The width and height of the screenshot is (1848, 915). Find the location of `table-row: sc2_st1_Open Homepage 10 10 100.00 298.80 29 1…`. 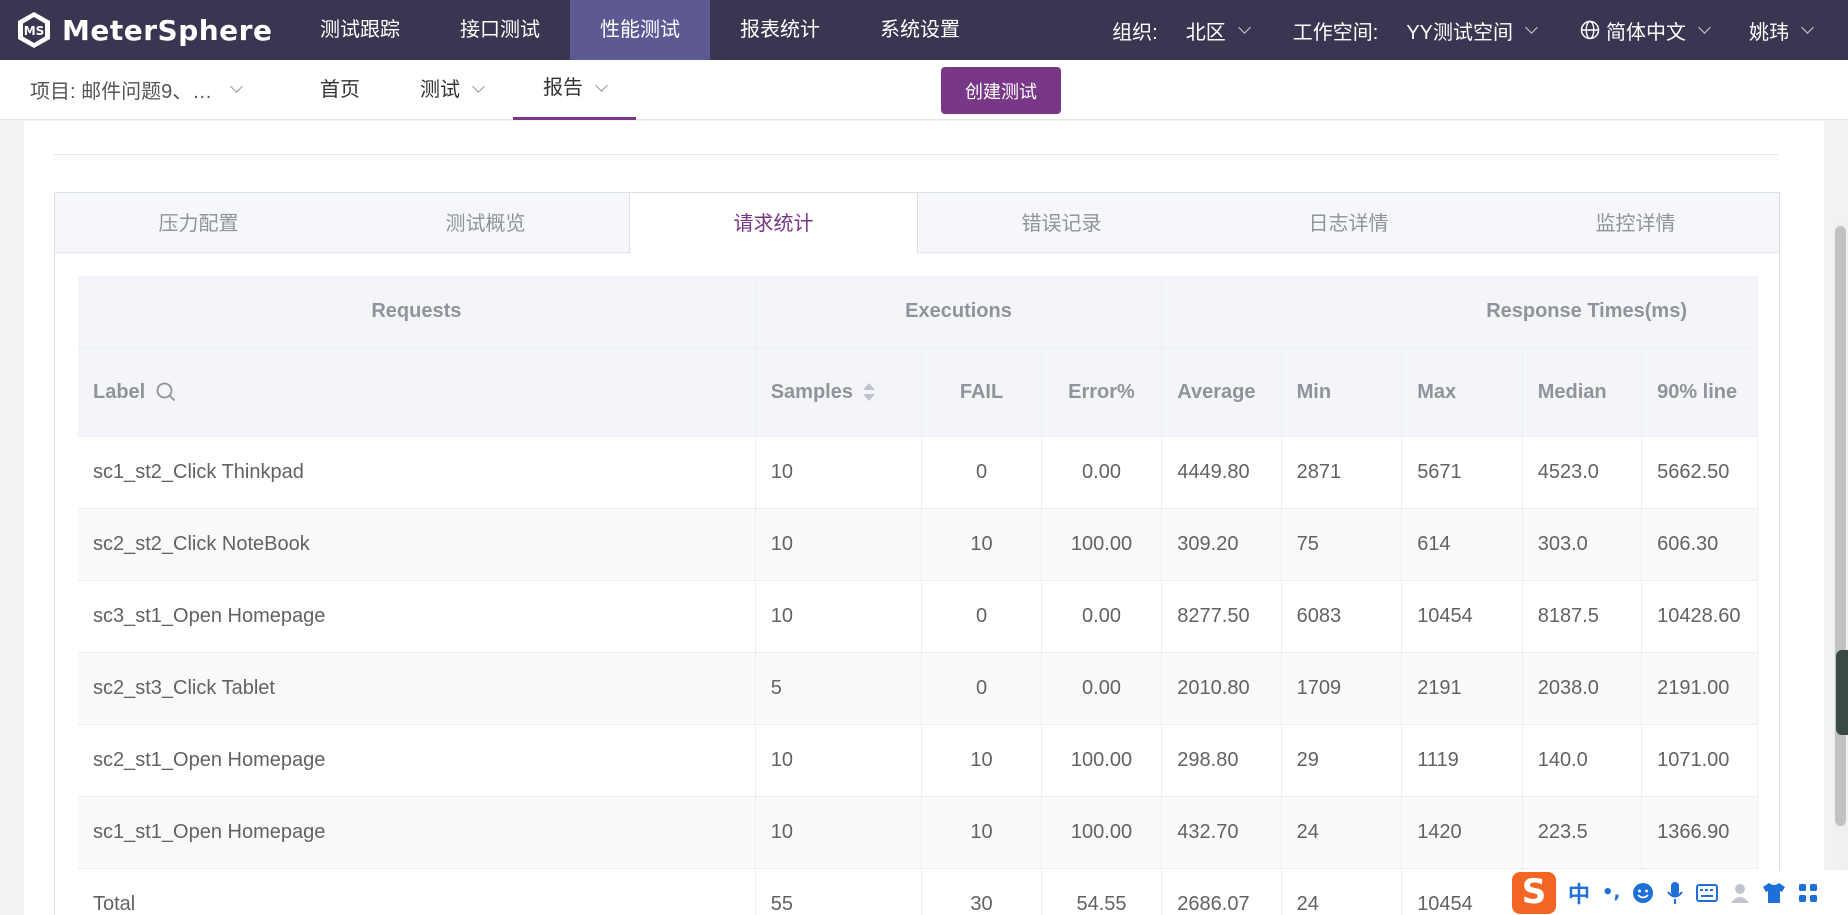

table-row: sc2_st1_Open Homepage 10 10 100.00 298.80 29 1… is located at coordinates (918, 760).